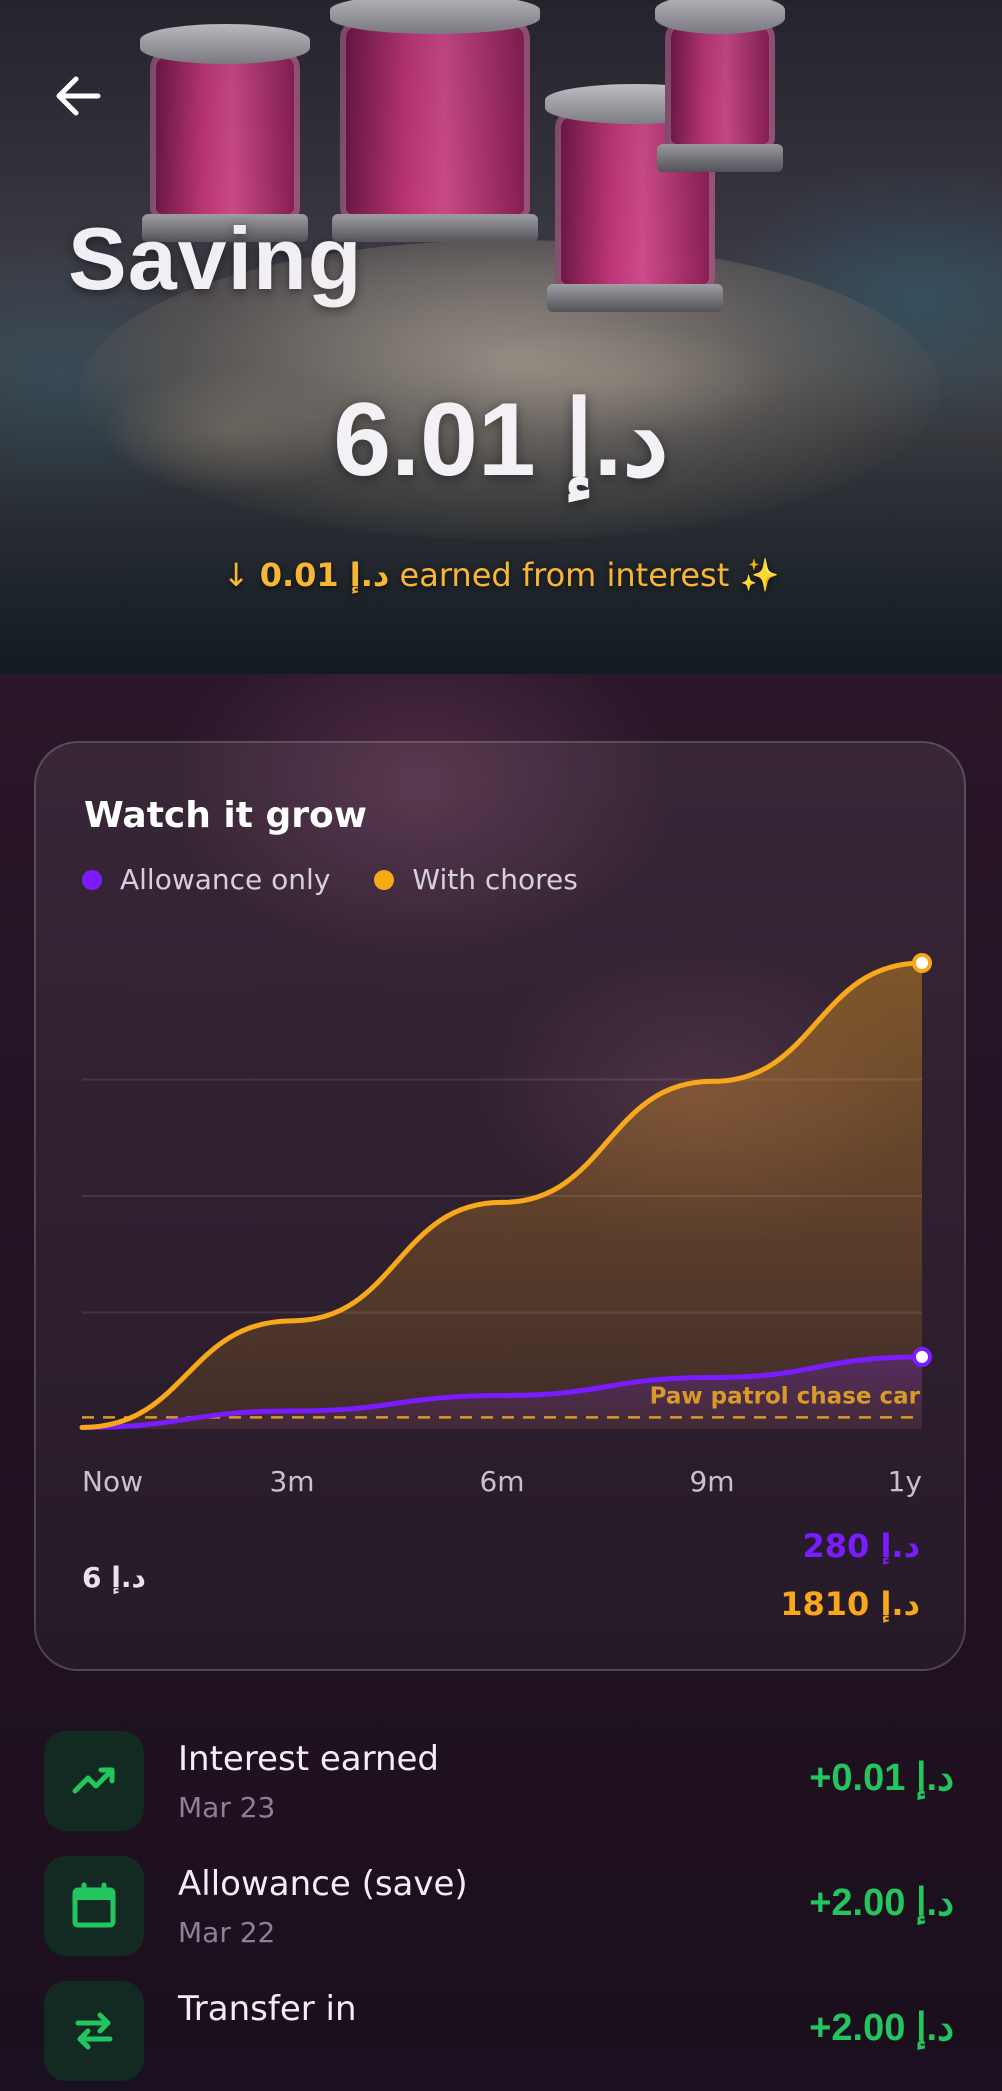 This screenshot has width=1002, height=2091. I want to click on x-tick-label: 3m, so click(292, 1481).